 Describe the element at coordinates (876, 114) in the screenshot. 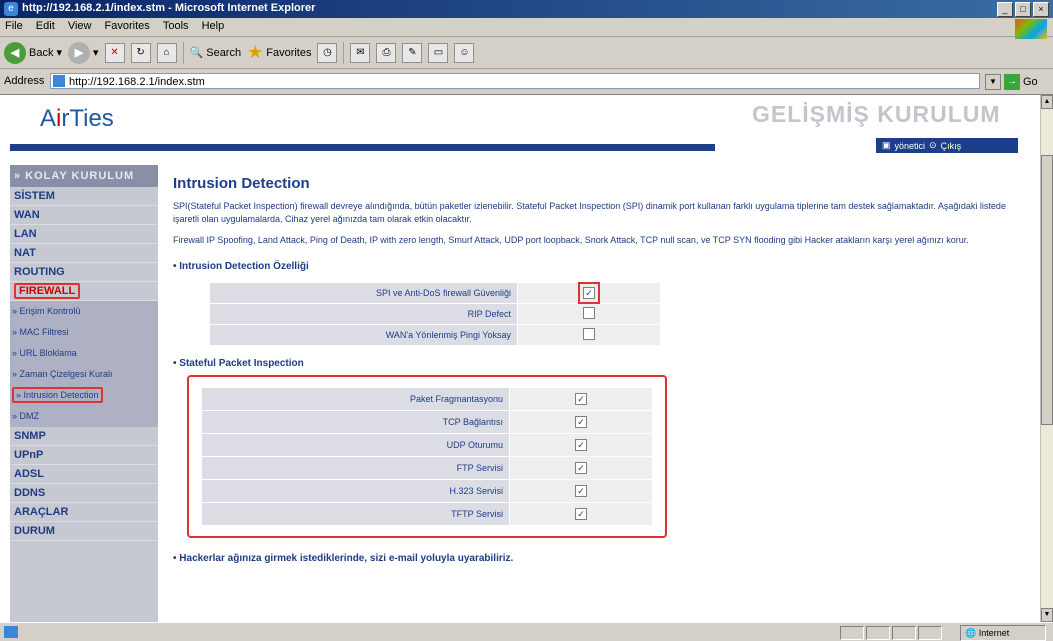

I see `page-header-title: GELİŞMİŞ KURULUM` at that location.